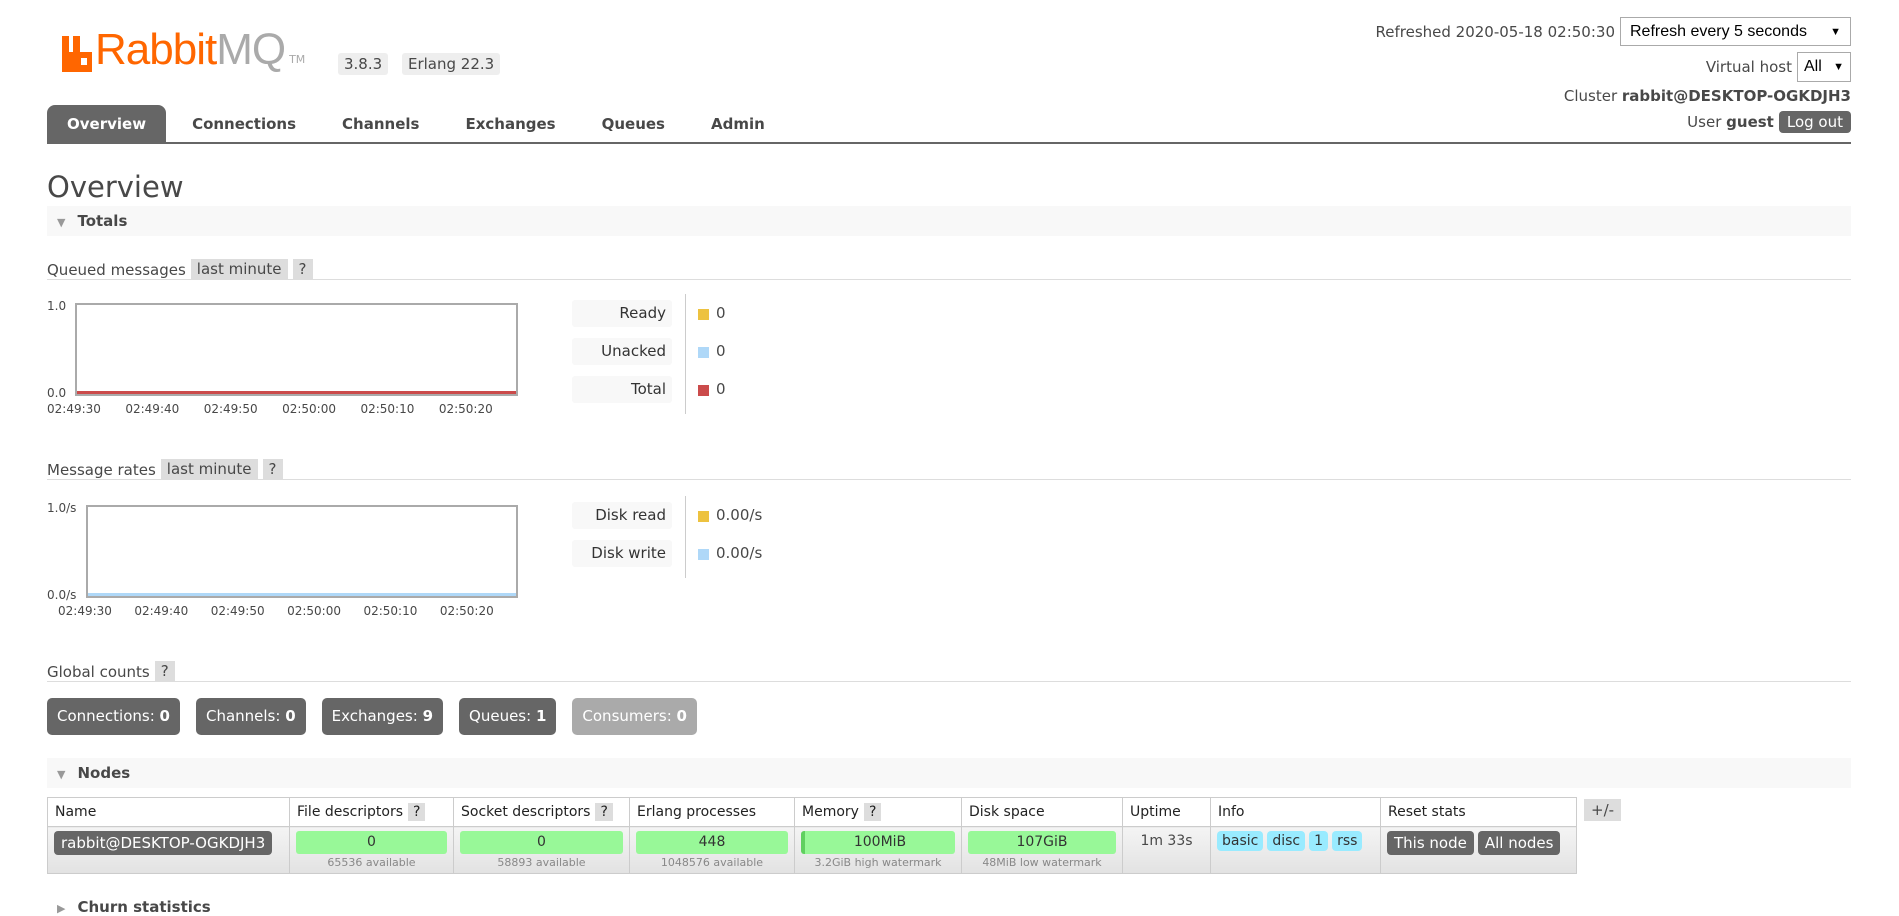 Image resolution: width=1899 pixels, height=916 pixels. Describe the element at coordinates (622, 351) in the screenshot. I see `legend-label: Unacked` at that location.